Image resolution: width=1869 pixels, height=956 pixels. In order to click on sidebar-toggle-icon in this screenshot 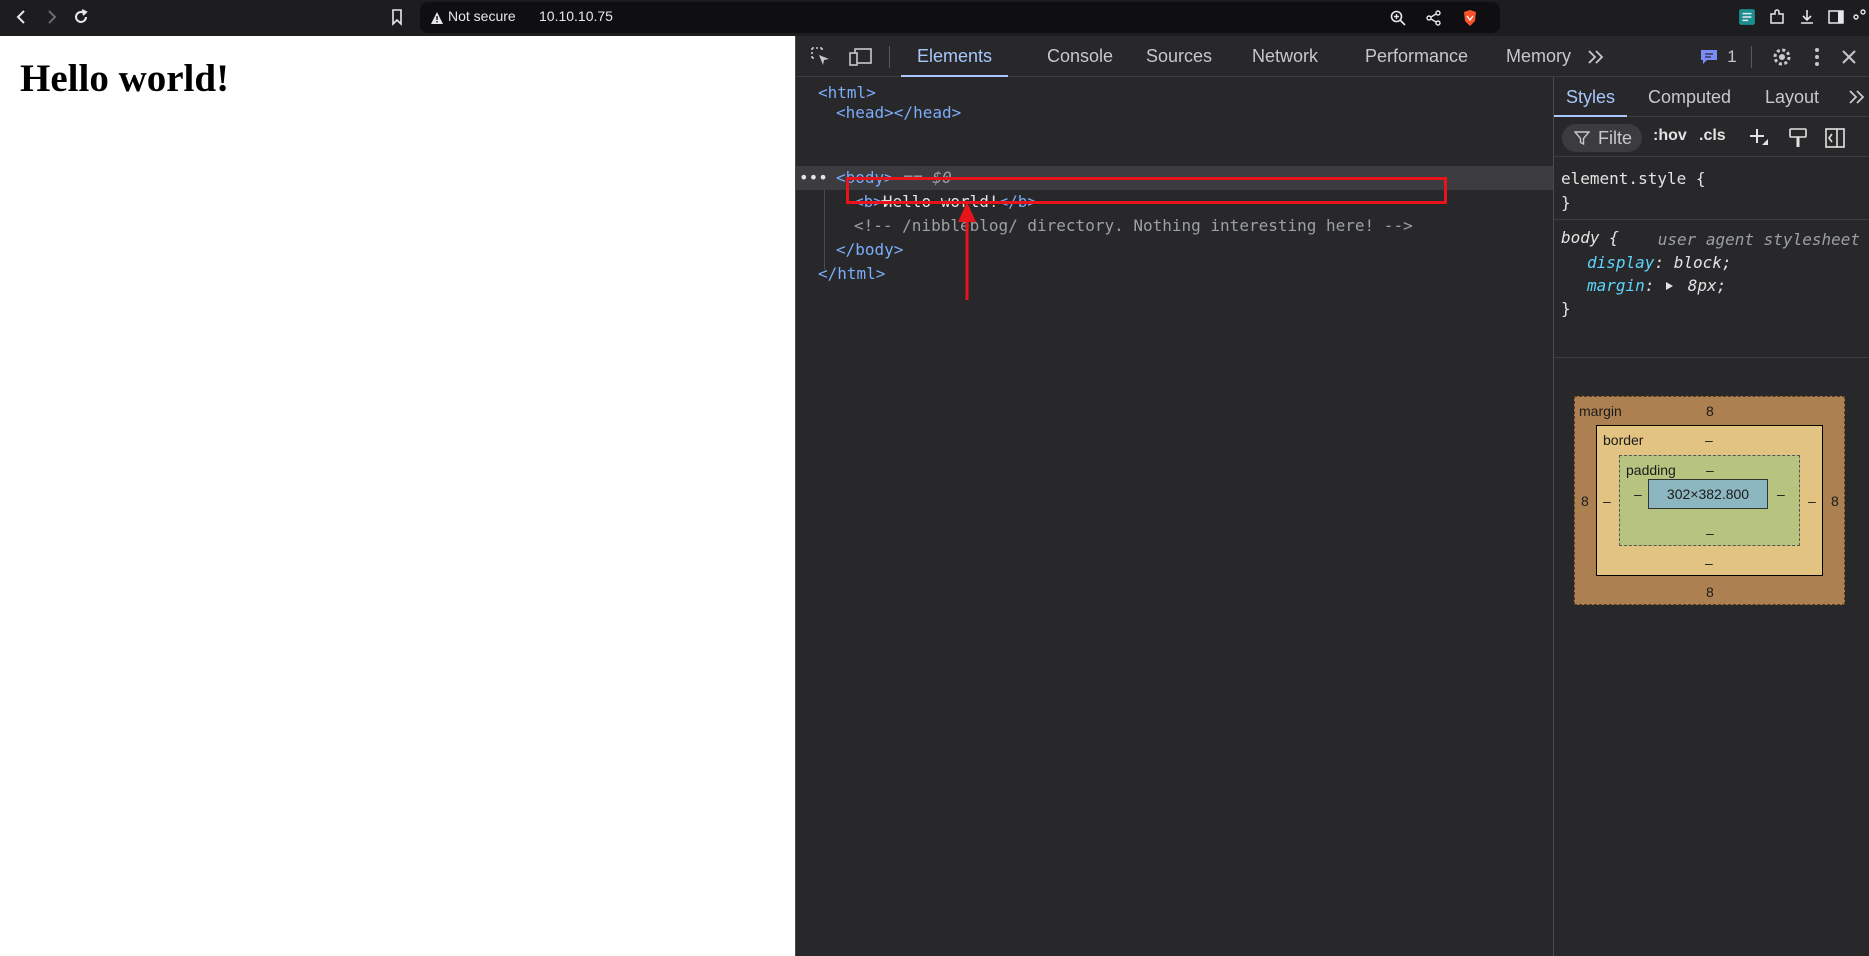, I will do `click(1836, 17)`.